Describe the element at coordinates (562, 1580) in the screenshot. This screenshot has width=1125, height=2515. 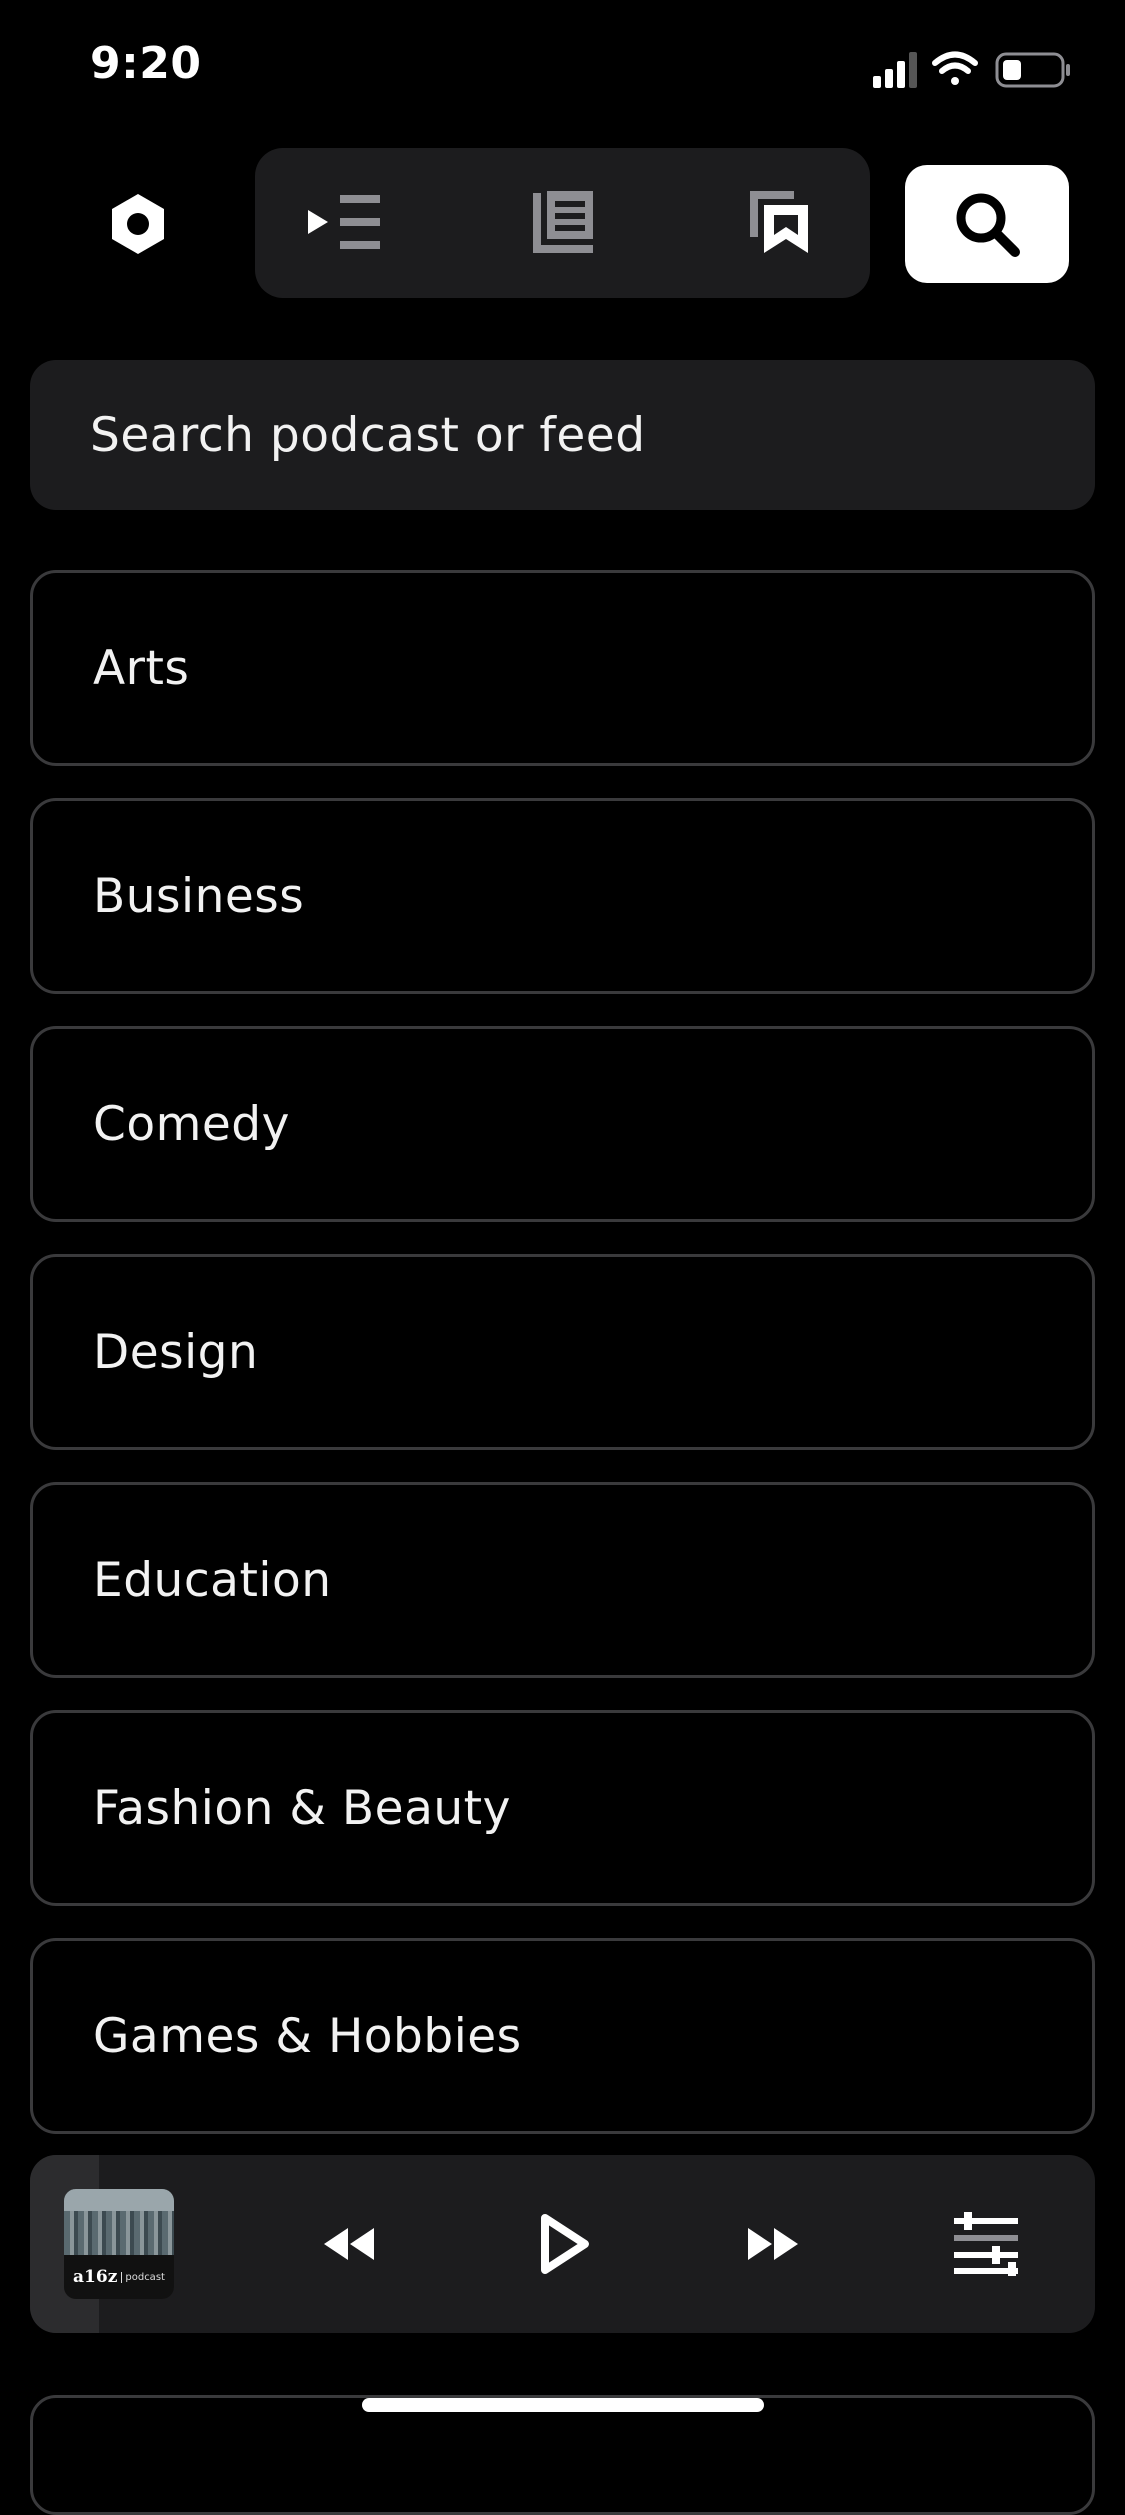
I see `category-item: Education` at that location.